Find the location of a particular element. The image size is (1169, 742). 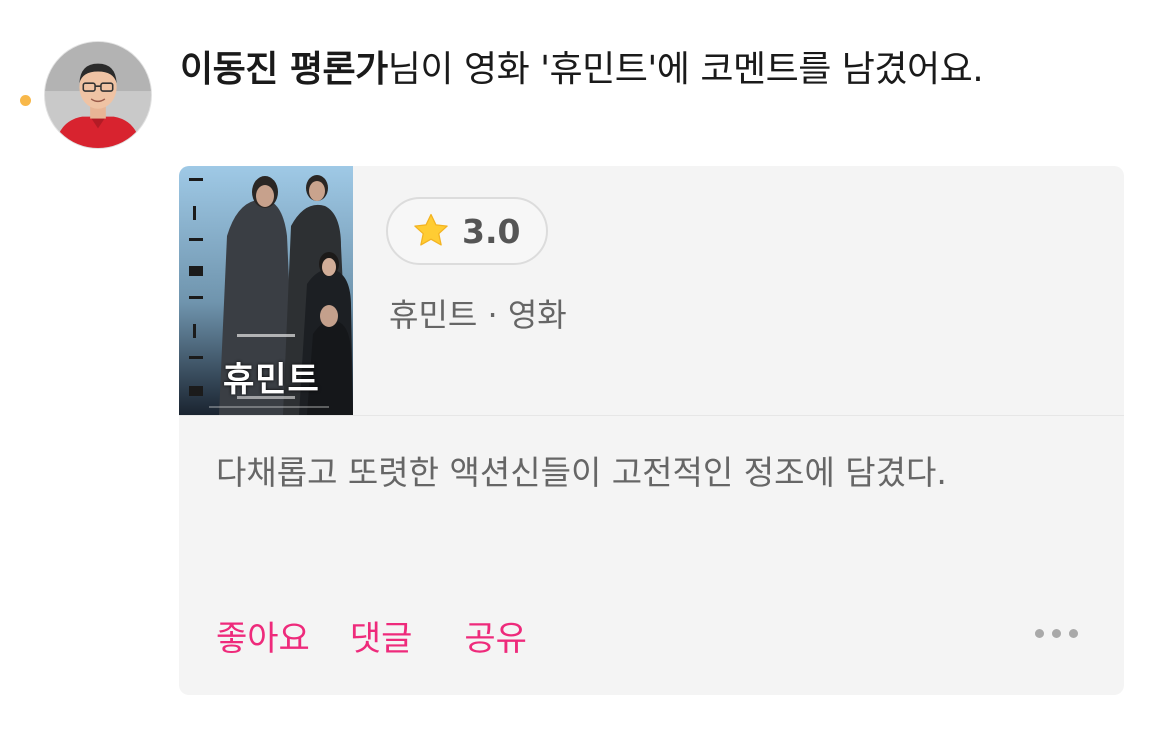

rating-value: 3.0 is located at coordinates (491, 231).